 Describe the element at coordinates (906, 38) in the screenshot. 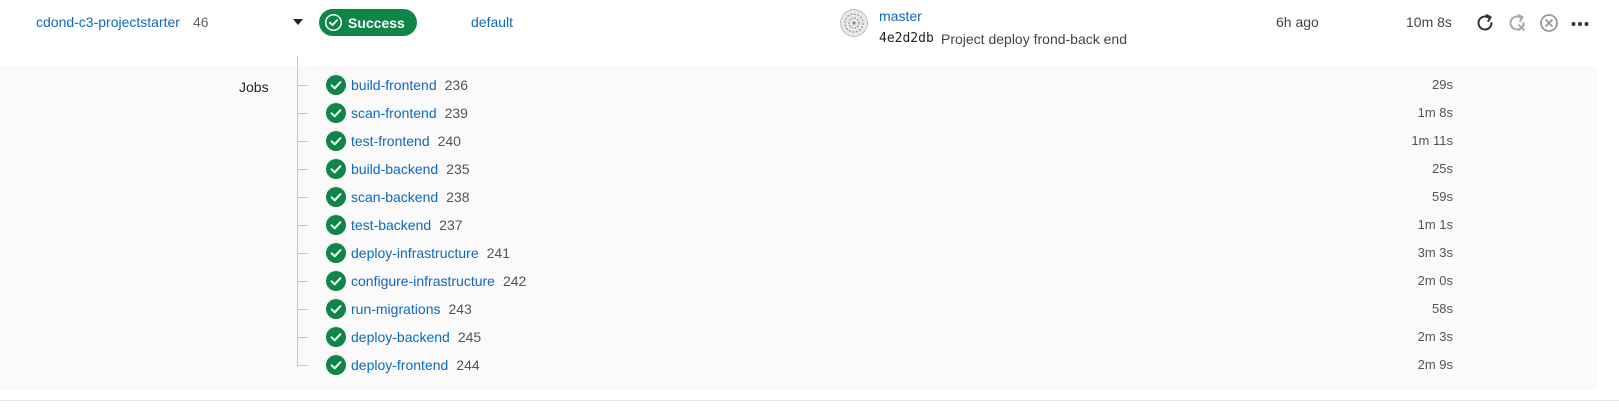

I see `commit-sha-link: 4e2d2db` at that location.